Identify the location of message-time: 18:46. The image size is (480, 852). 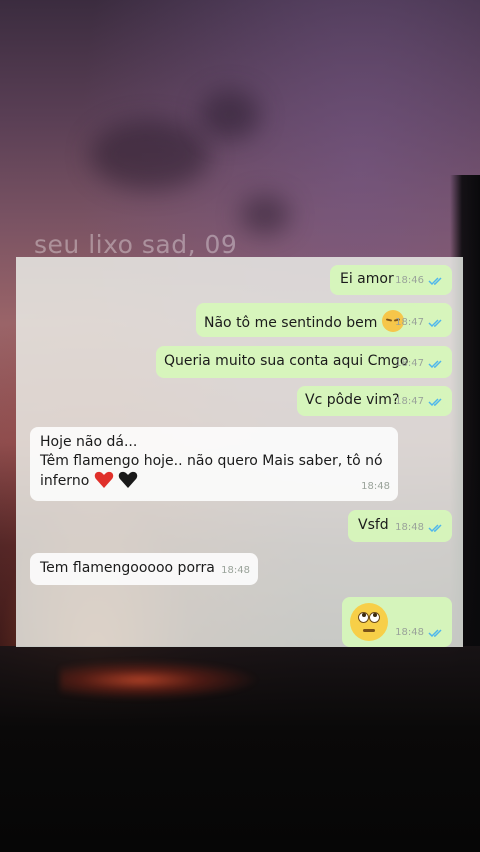
(409, 280).